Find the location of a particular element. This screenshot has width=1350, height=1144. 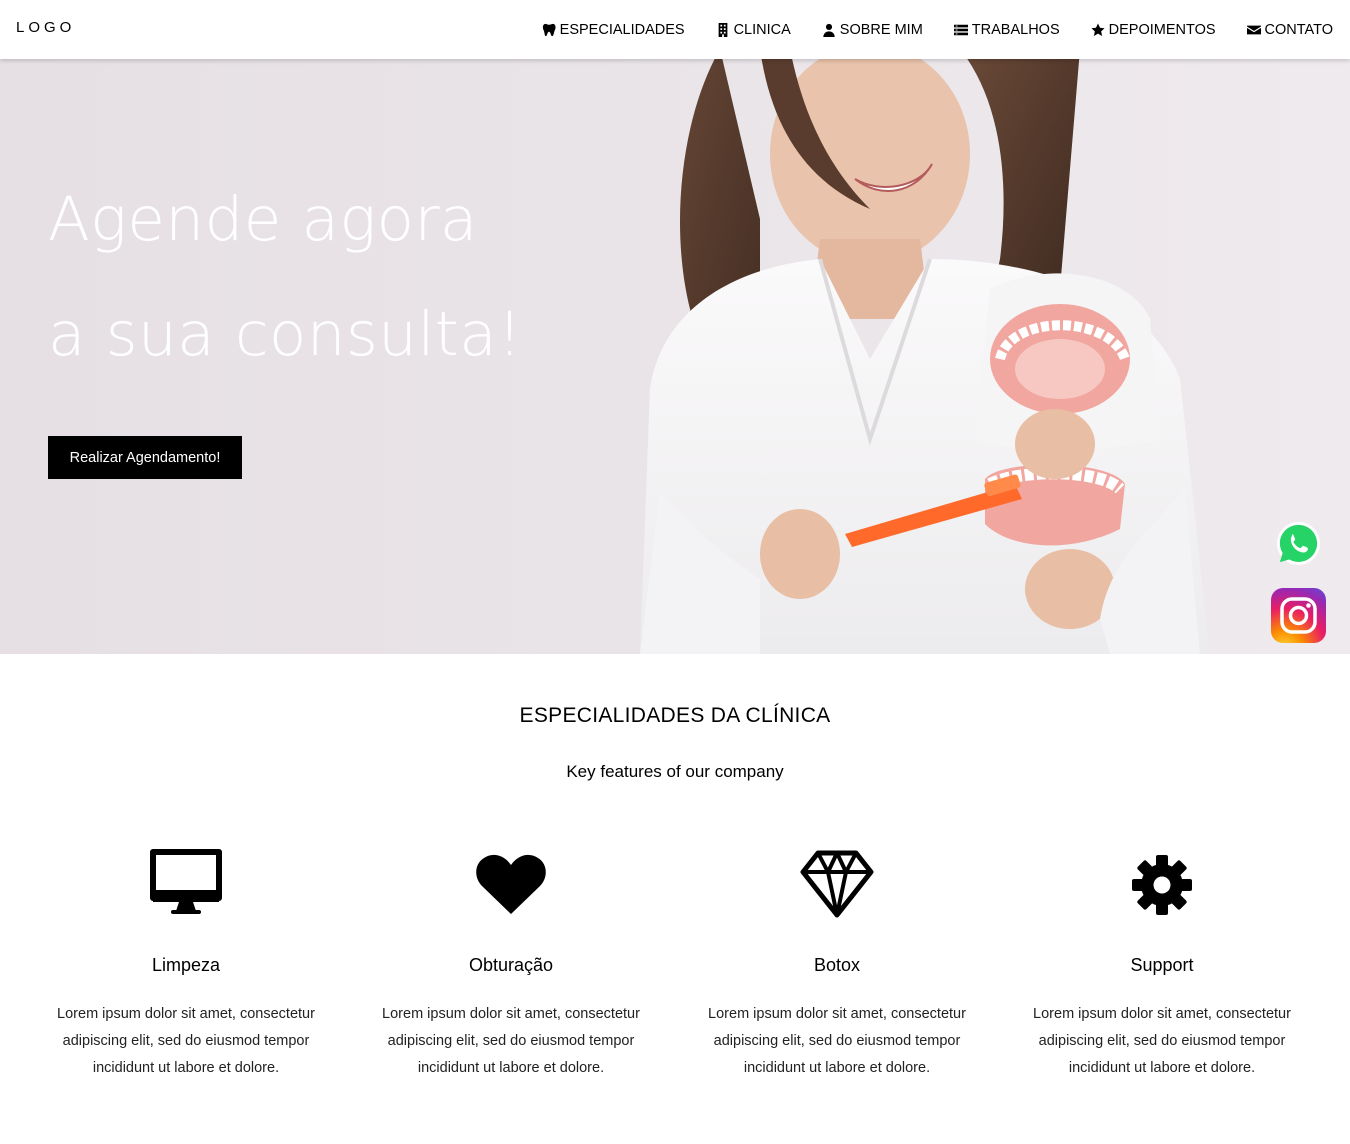

hero-title-line2: a sua consulta! is located at coordinates (285, 334).